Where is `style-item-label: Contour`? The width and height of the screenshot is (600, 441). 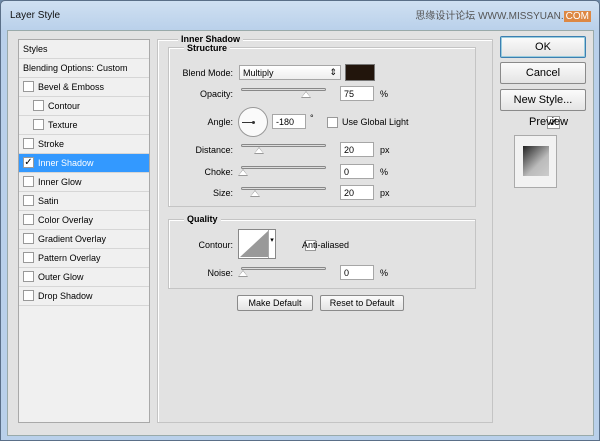 style-item-label: Contour is located at coordinates (64, 106).